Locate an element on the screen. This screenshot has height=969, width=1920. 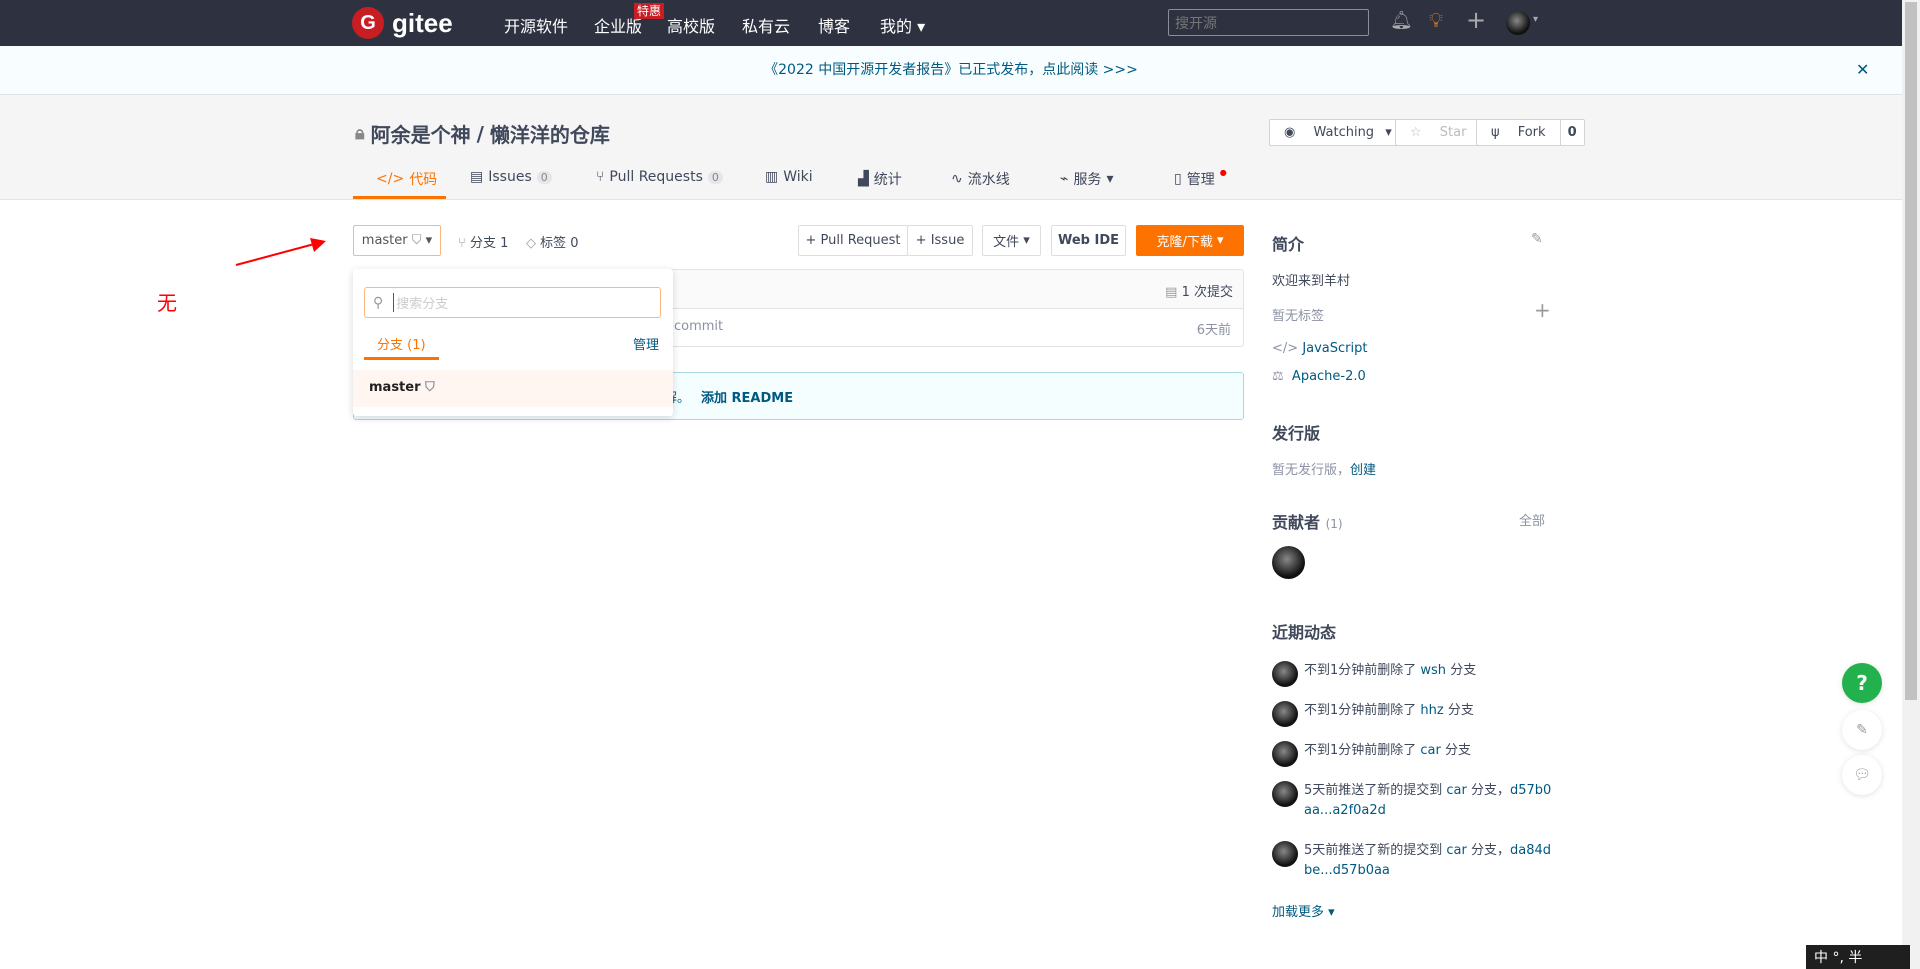
new-issue-button: + Issue is located at coordinates (940, 240).